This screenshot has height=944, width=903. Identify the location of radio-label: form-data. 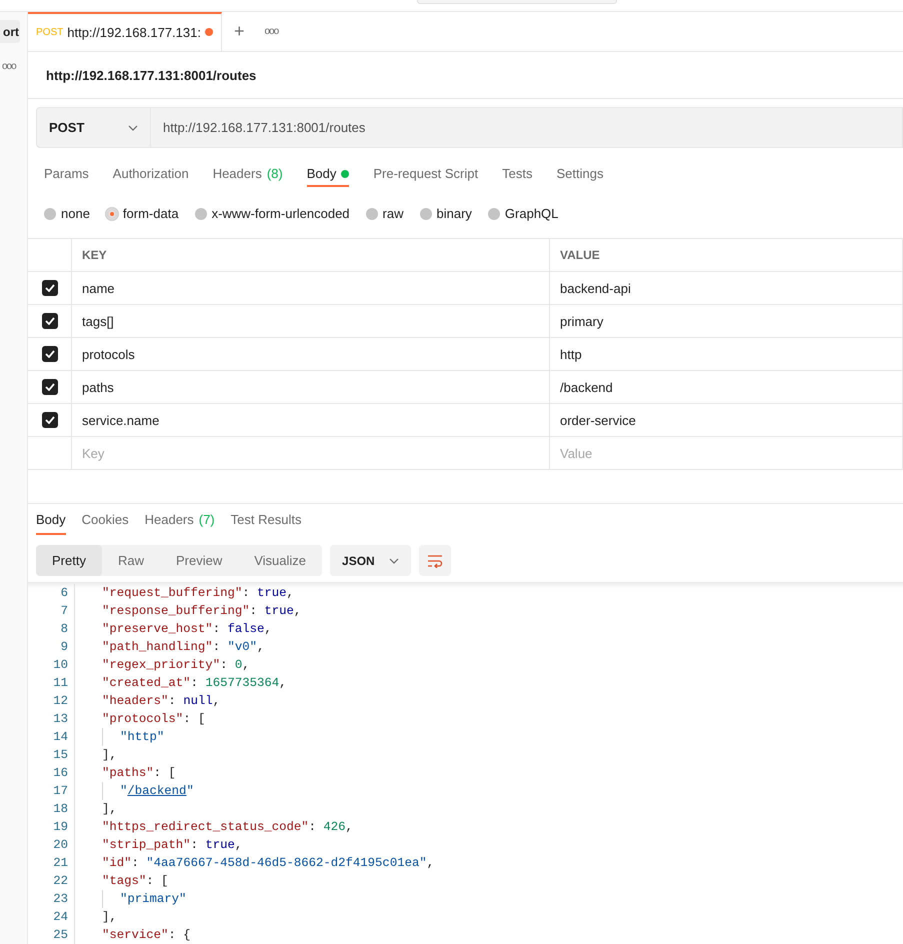
(150, 214).